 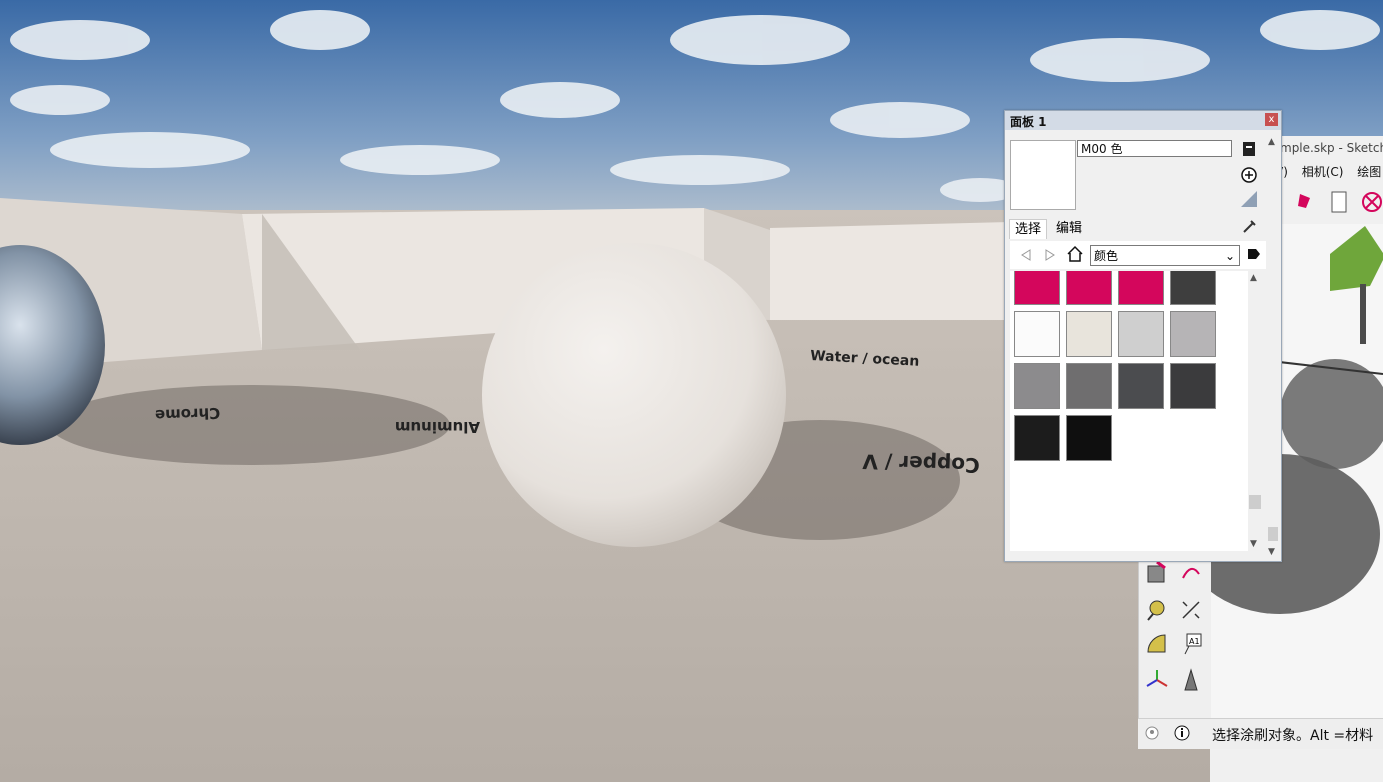 I want to click on large-tool-set: A1, so click(x=1174, y=638).